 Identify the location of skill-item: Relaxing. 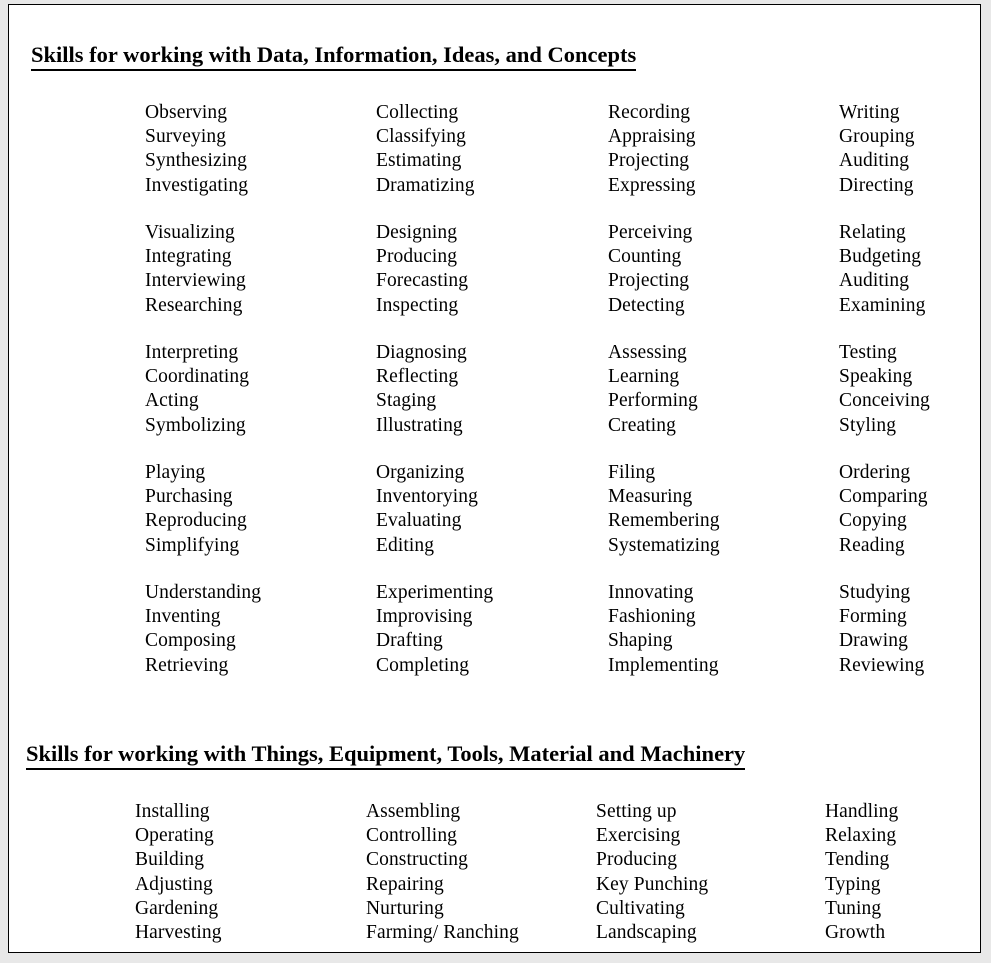
(861, 836).